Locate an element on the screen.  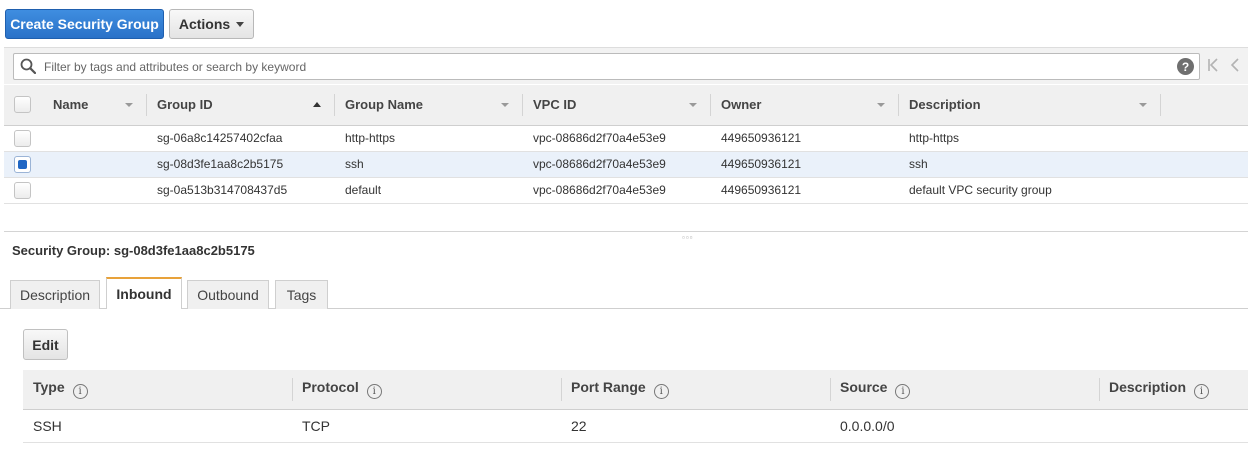
edit-label: Edit is located at coordinates (45, 344).